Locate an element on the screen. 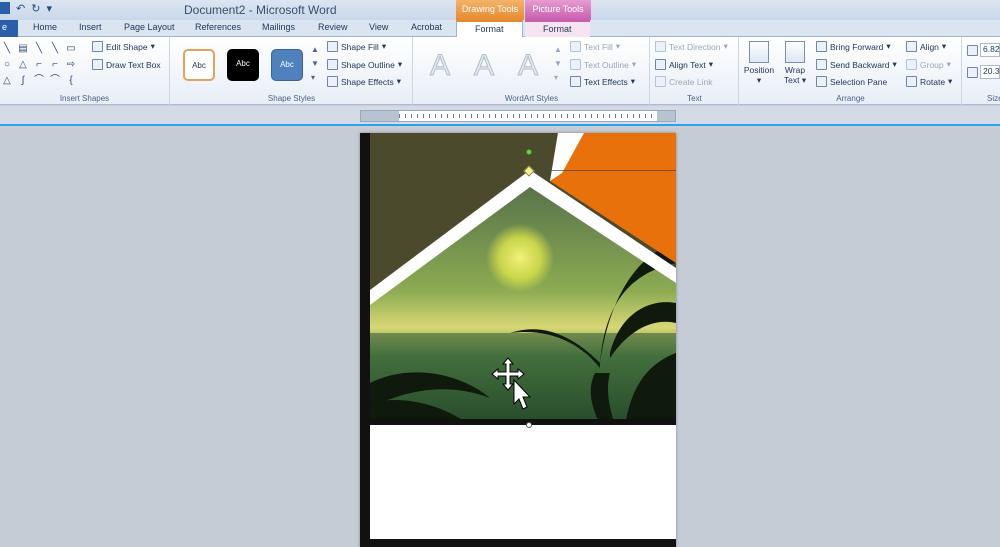  send-backward-button: Send Backward ▾ is located at coordinates (856, 64).